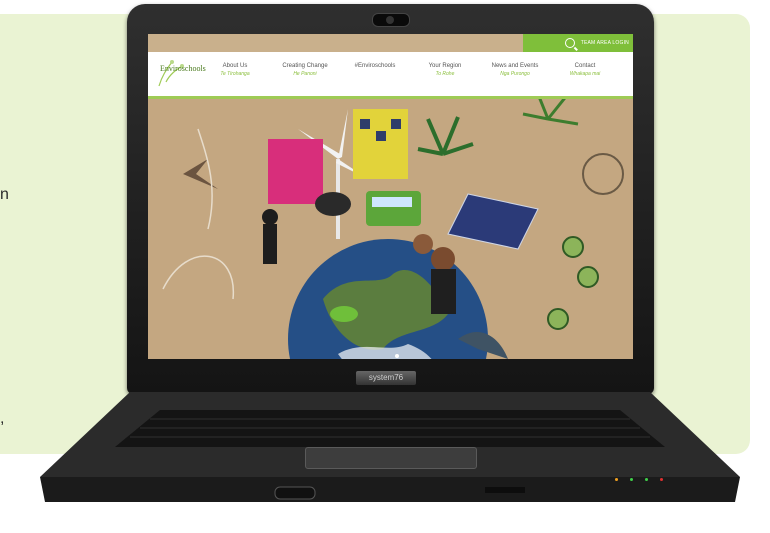  Describe the element at coordinates (391, 20) in the screenshot. I see `webcam-icon` at that location.